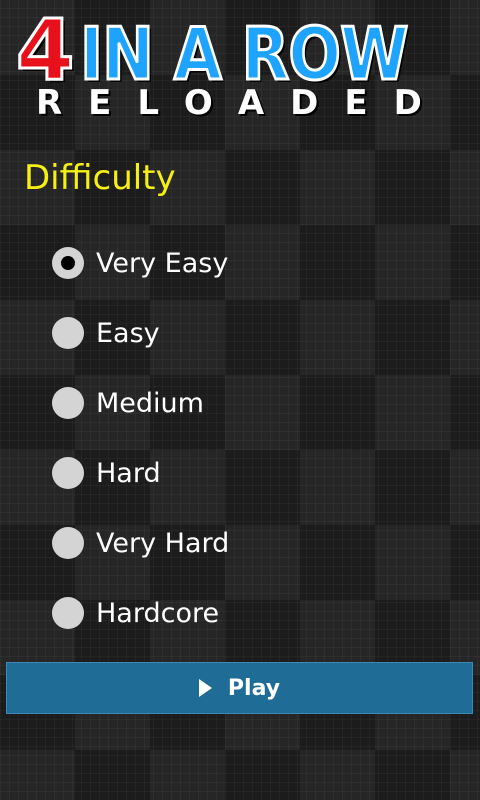  Describe the element at coordinates (44, 50) in the screenshot. I see `logo-number: 4` at that location.